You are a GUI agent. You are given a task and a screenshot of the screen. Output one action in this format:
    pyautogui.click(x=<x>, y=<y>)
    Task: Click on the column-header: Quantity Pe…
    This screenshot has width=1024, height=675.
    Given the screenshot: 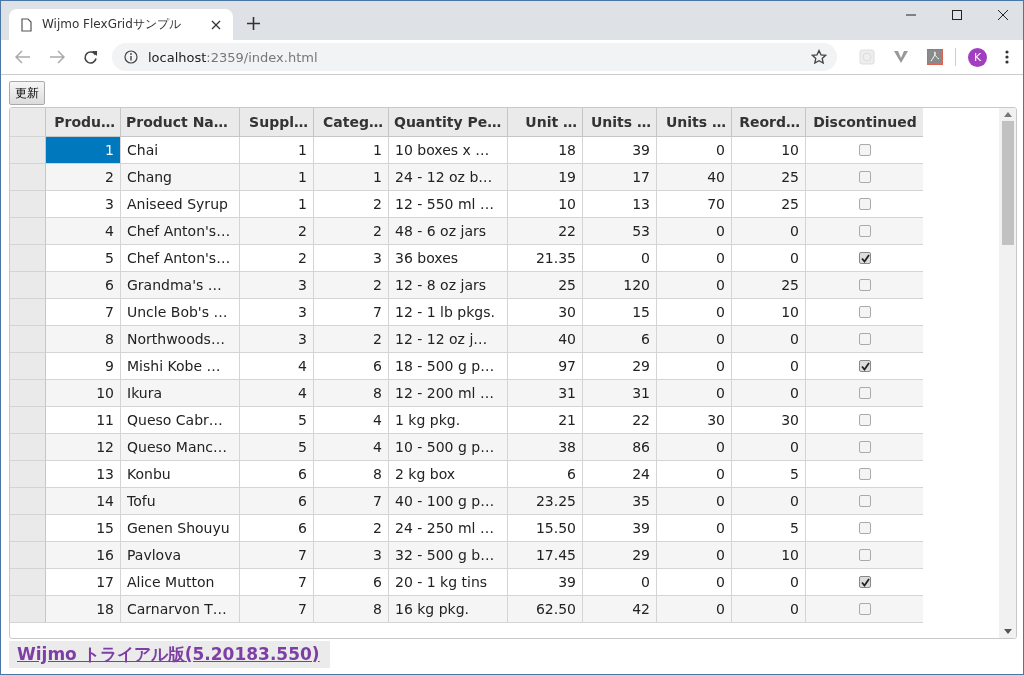 What is the action you would take?
    pyautogui.click(x=448, y=122)
    